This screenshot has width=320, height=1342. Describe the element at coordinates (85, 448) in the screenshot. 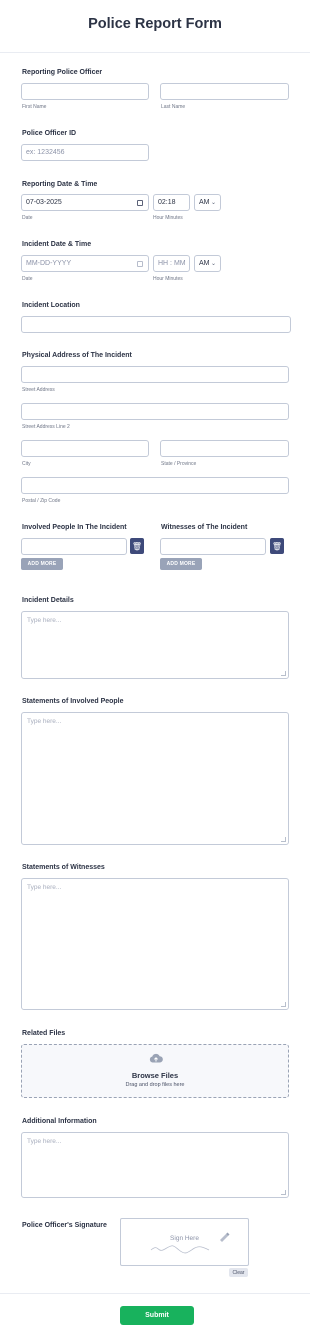

I see `city-input` at that location.